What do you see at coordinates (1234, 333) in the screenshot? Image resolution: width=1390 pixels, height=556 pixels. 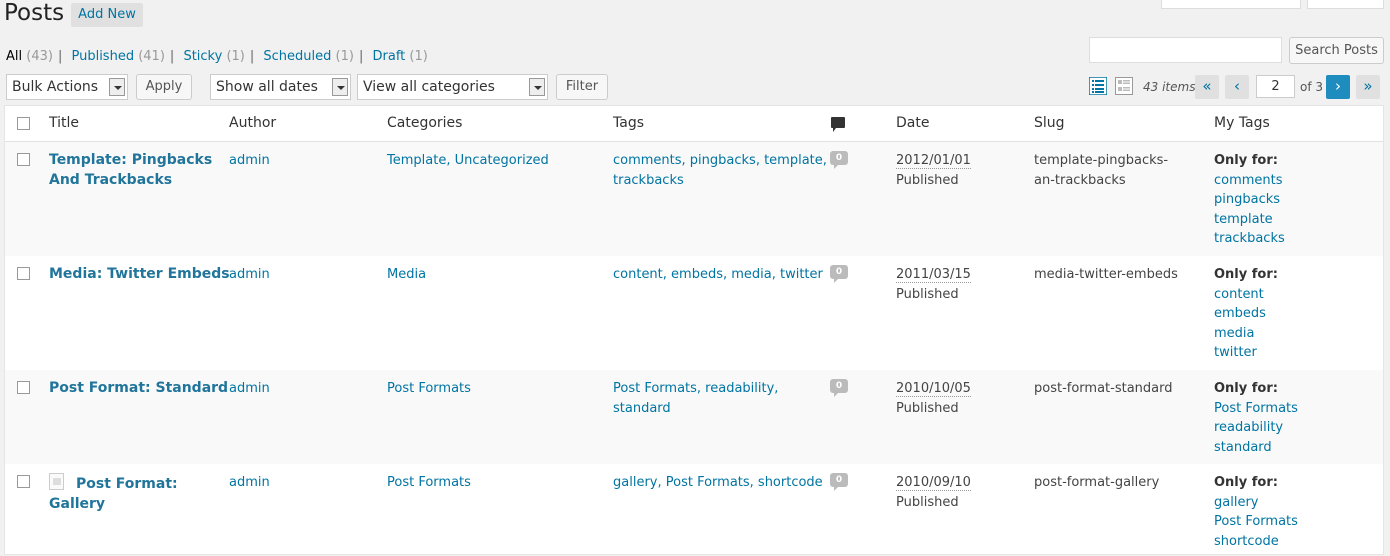 I see `my-tag-link: media` at bounding box center [1234, 333].